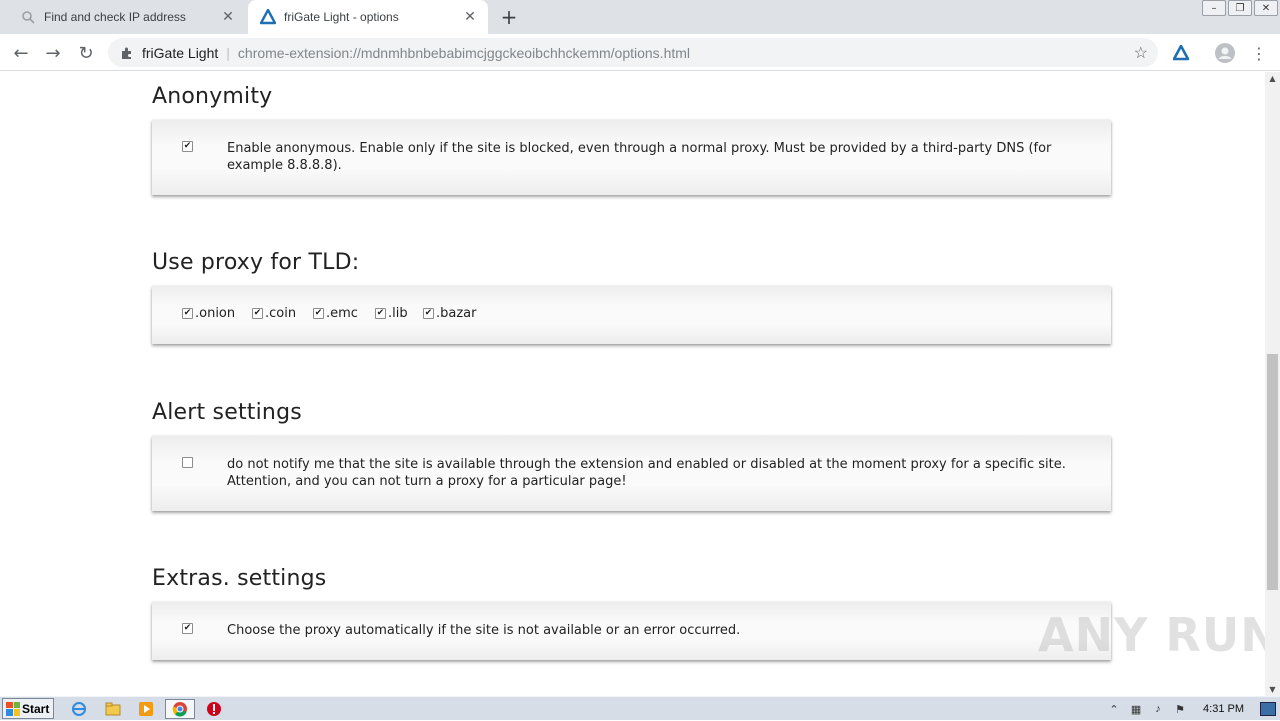  Describe the element at coordinates (1266, 8) in the screenshot. I see `close-window-button: ✕` at that location.